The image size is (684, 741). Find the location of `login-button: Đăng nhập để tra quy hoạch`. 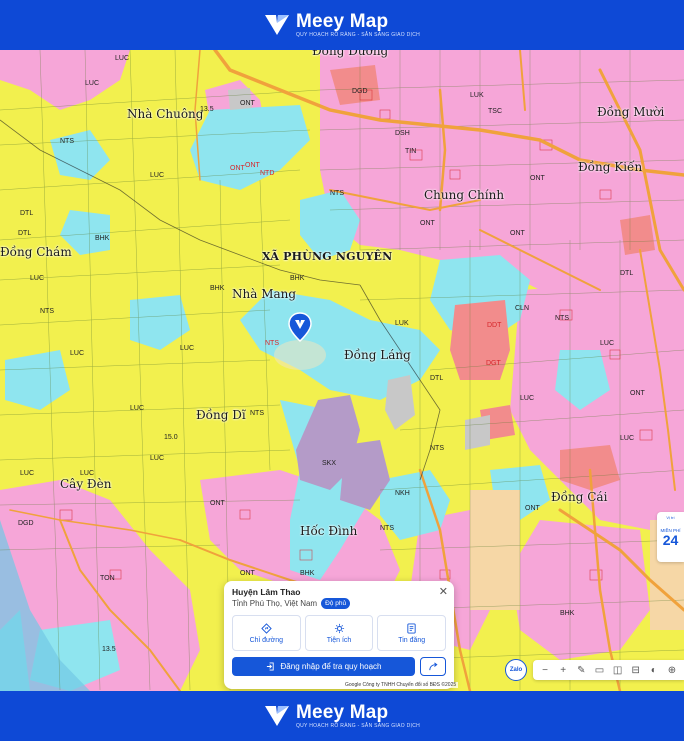

login-button: Đăng nhập để tra quy hoạch is located at coordinates (323, 666).